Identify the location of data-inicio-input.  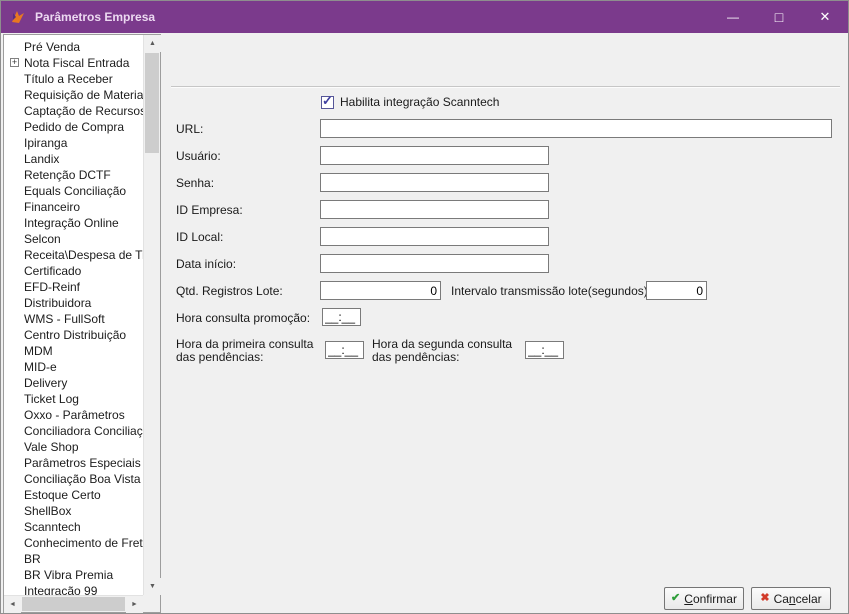
(434, 263).